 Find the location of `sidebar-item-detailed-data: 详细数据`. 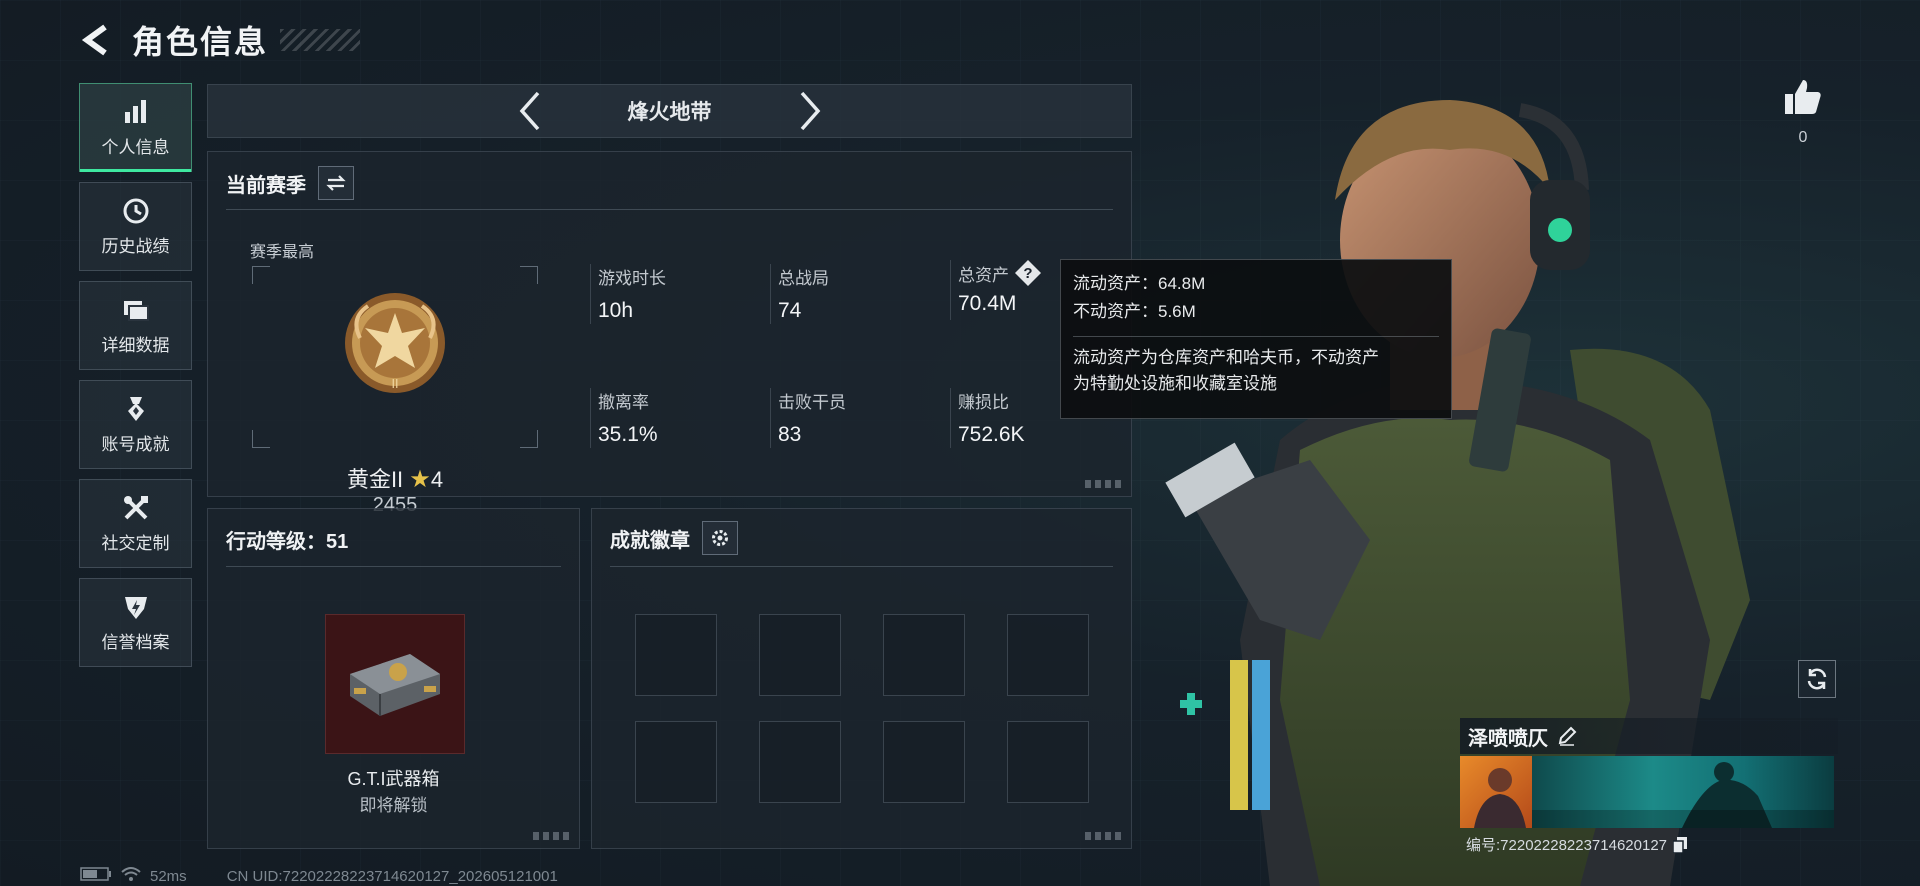

sidebar-item-detailed-data: 详细数据 is located at coordinates (135, 325).